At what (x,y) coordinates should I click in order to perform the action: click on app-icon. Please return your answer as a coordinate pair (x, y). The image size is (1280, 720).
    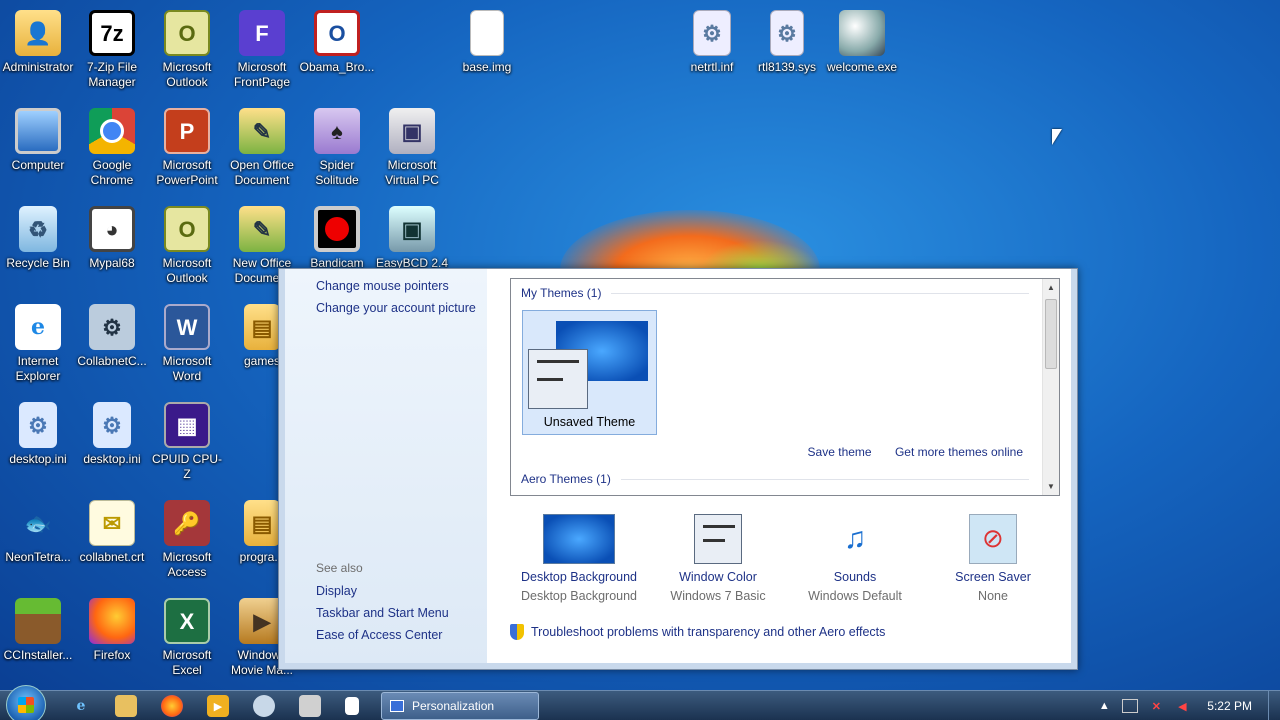
    Looking at the image, I should click on (310, 706).